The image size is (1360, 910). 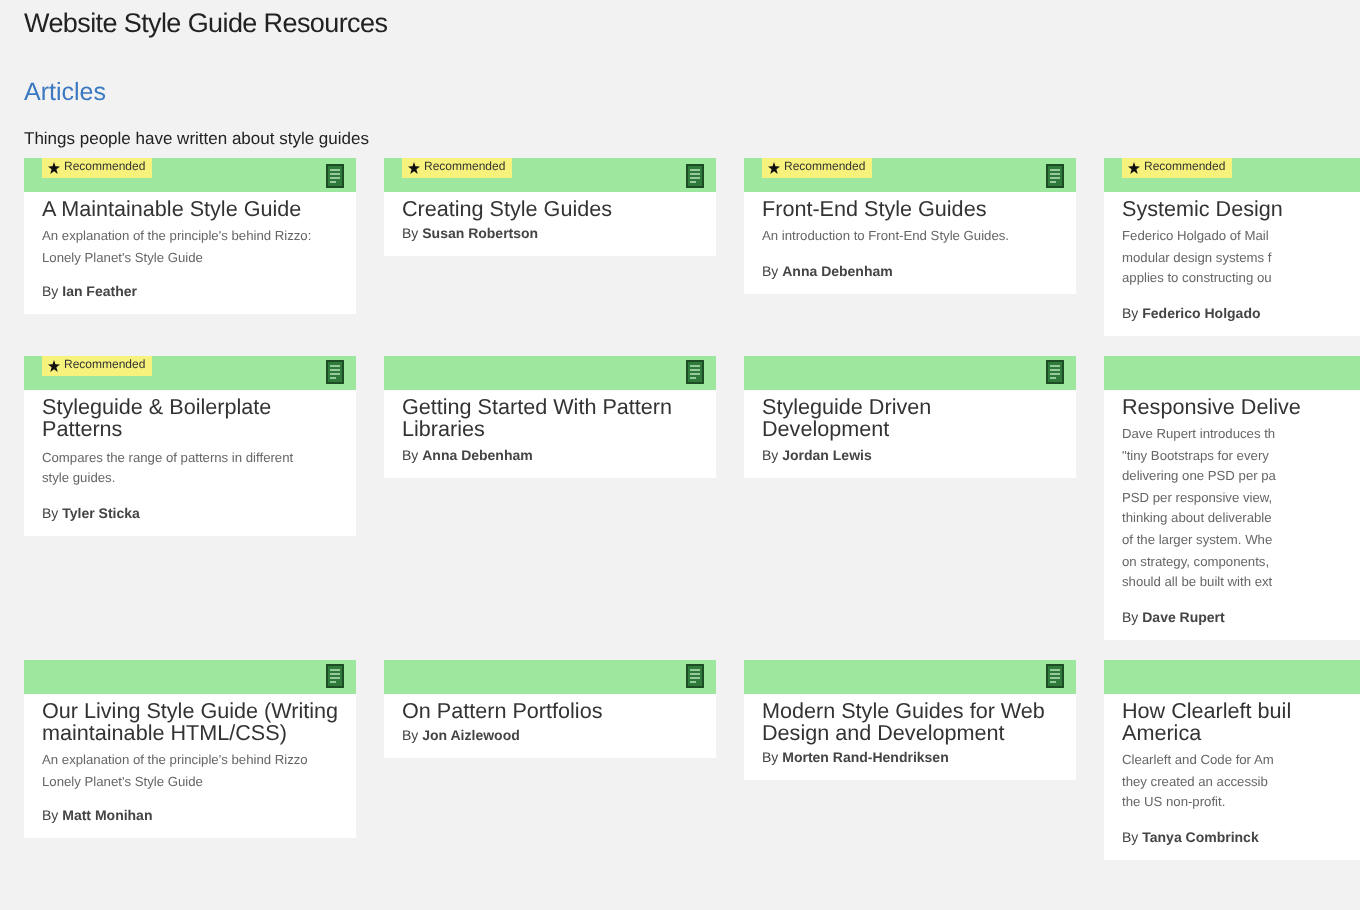 I want to click on articles-heading-link: Articles, so click(x=65, y=92).